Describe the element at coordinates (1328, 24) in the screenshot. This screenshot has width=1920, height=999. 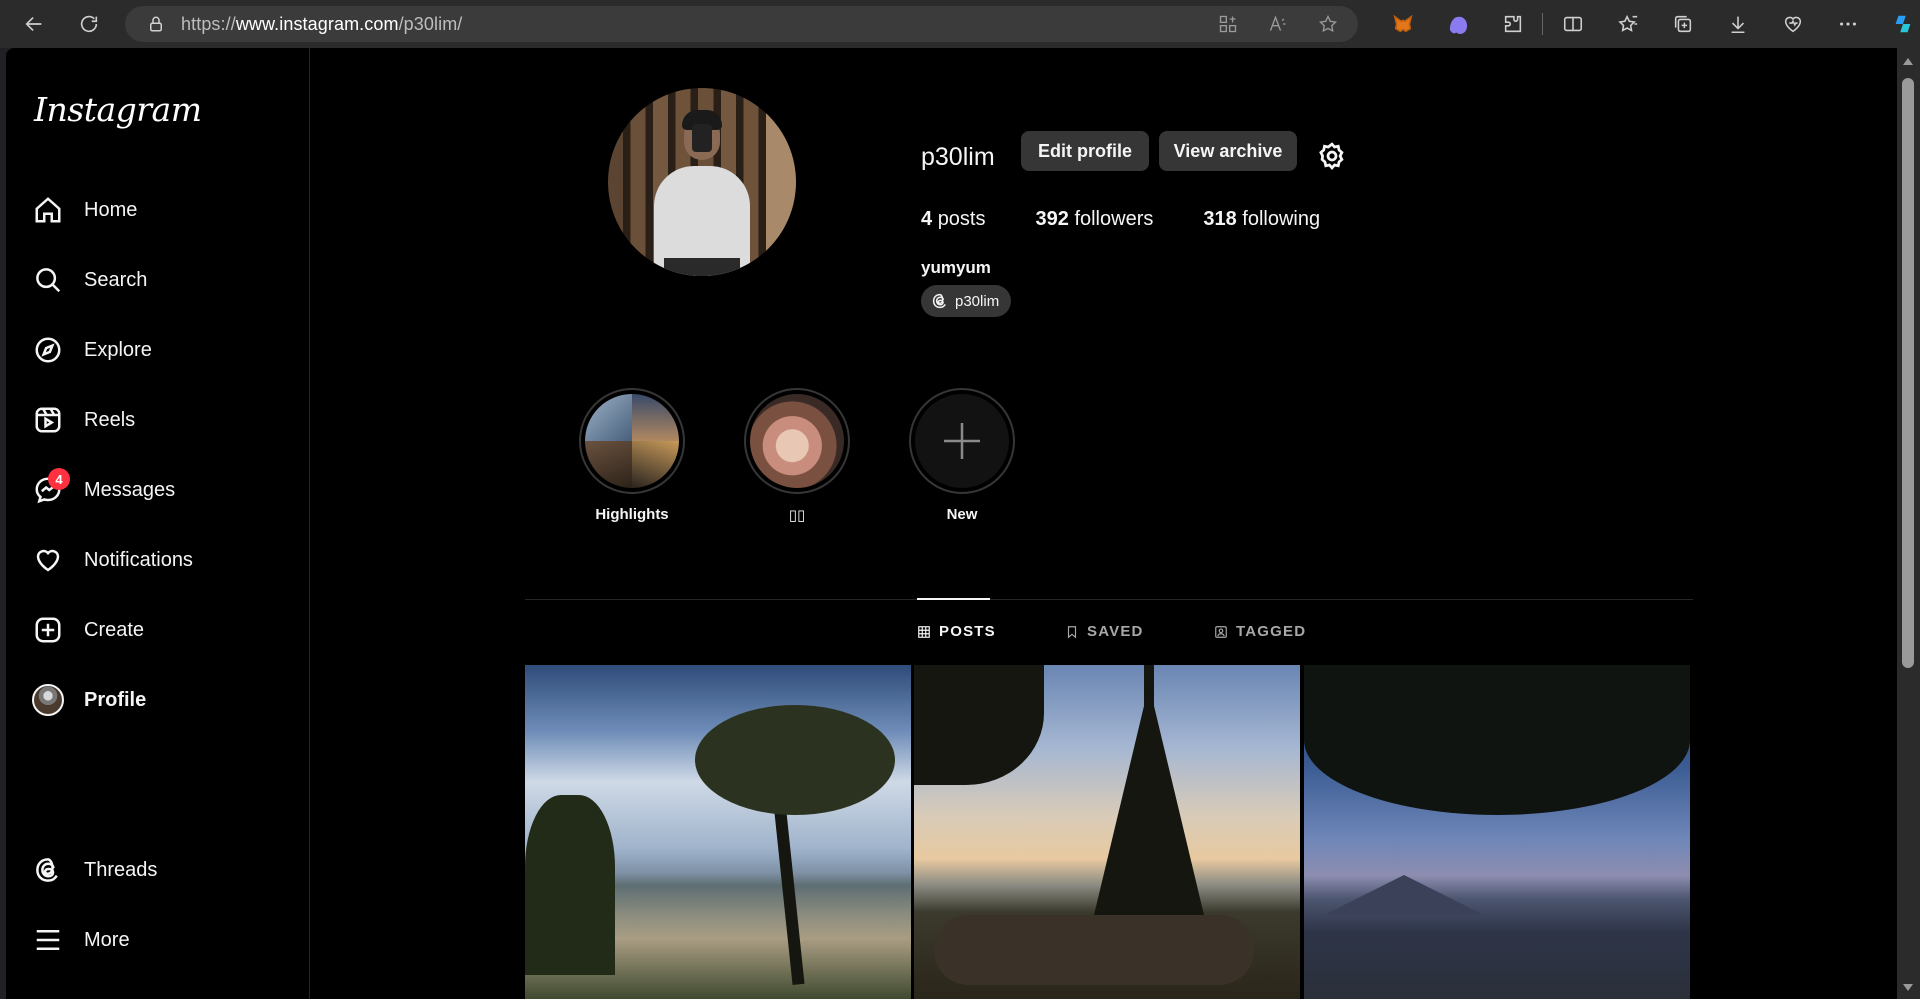
I see `favorite-star-icon` at that location.